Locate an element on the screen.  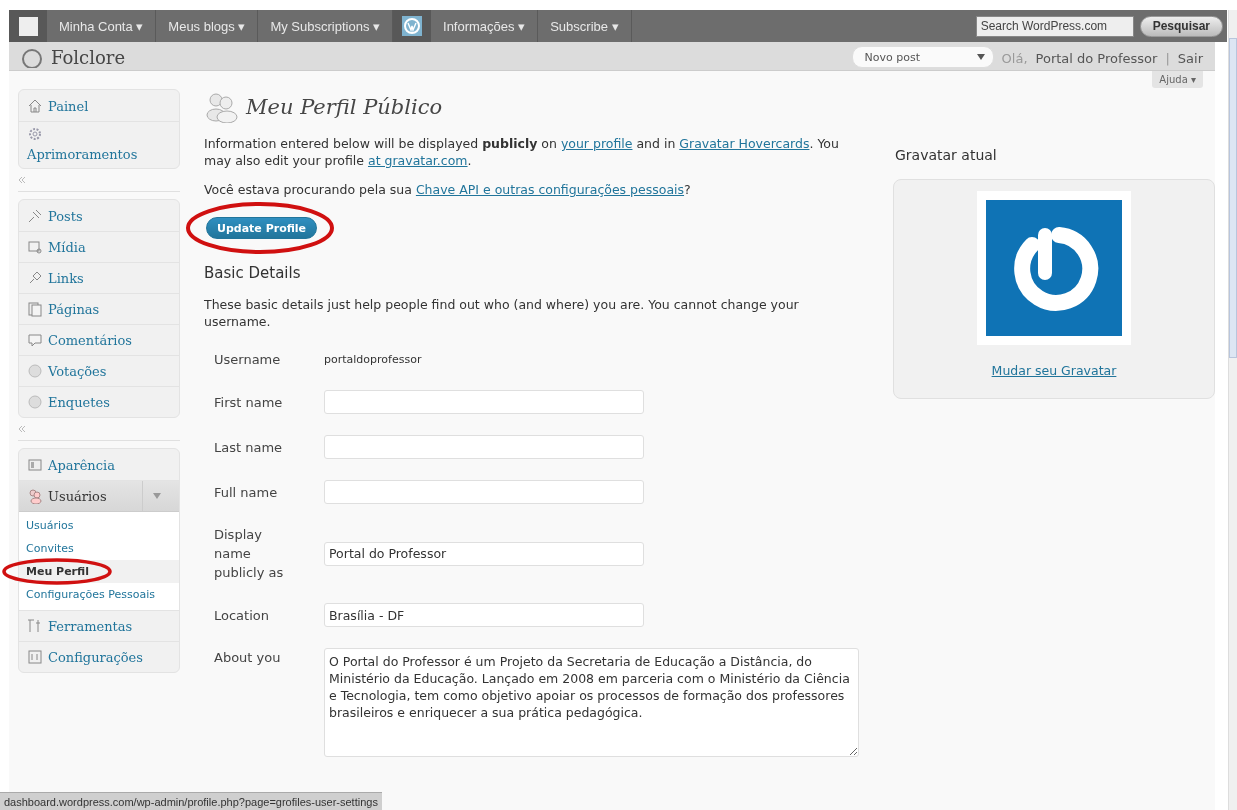
field-label: Display name publicly as is located at coordinates (249, 554).